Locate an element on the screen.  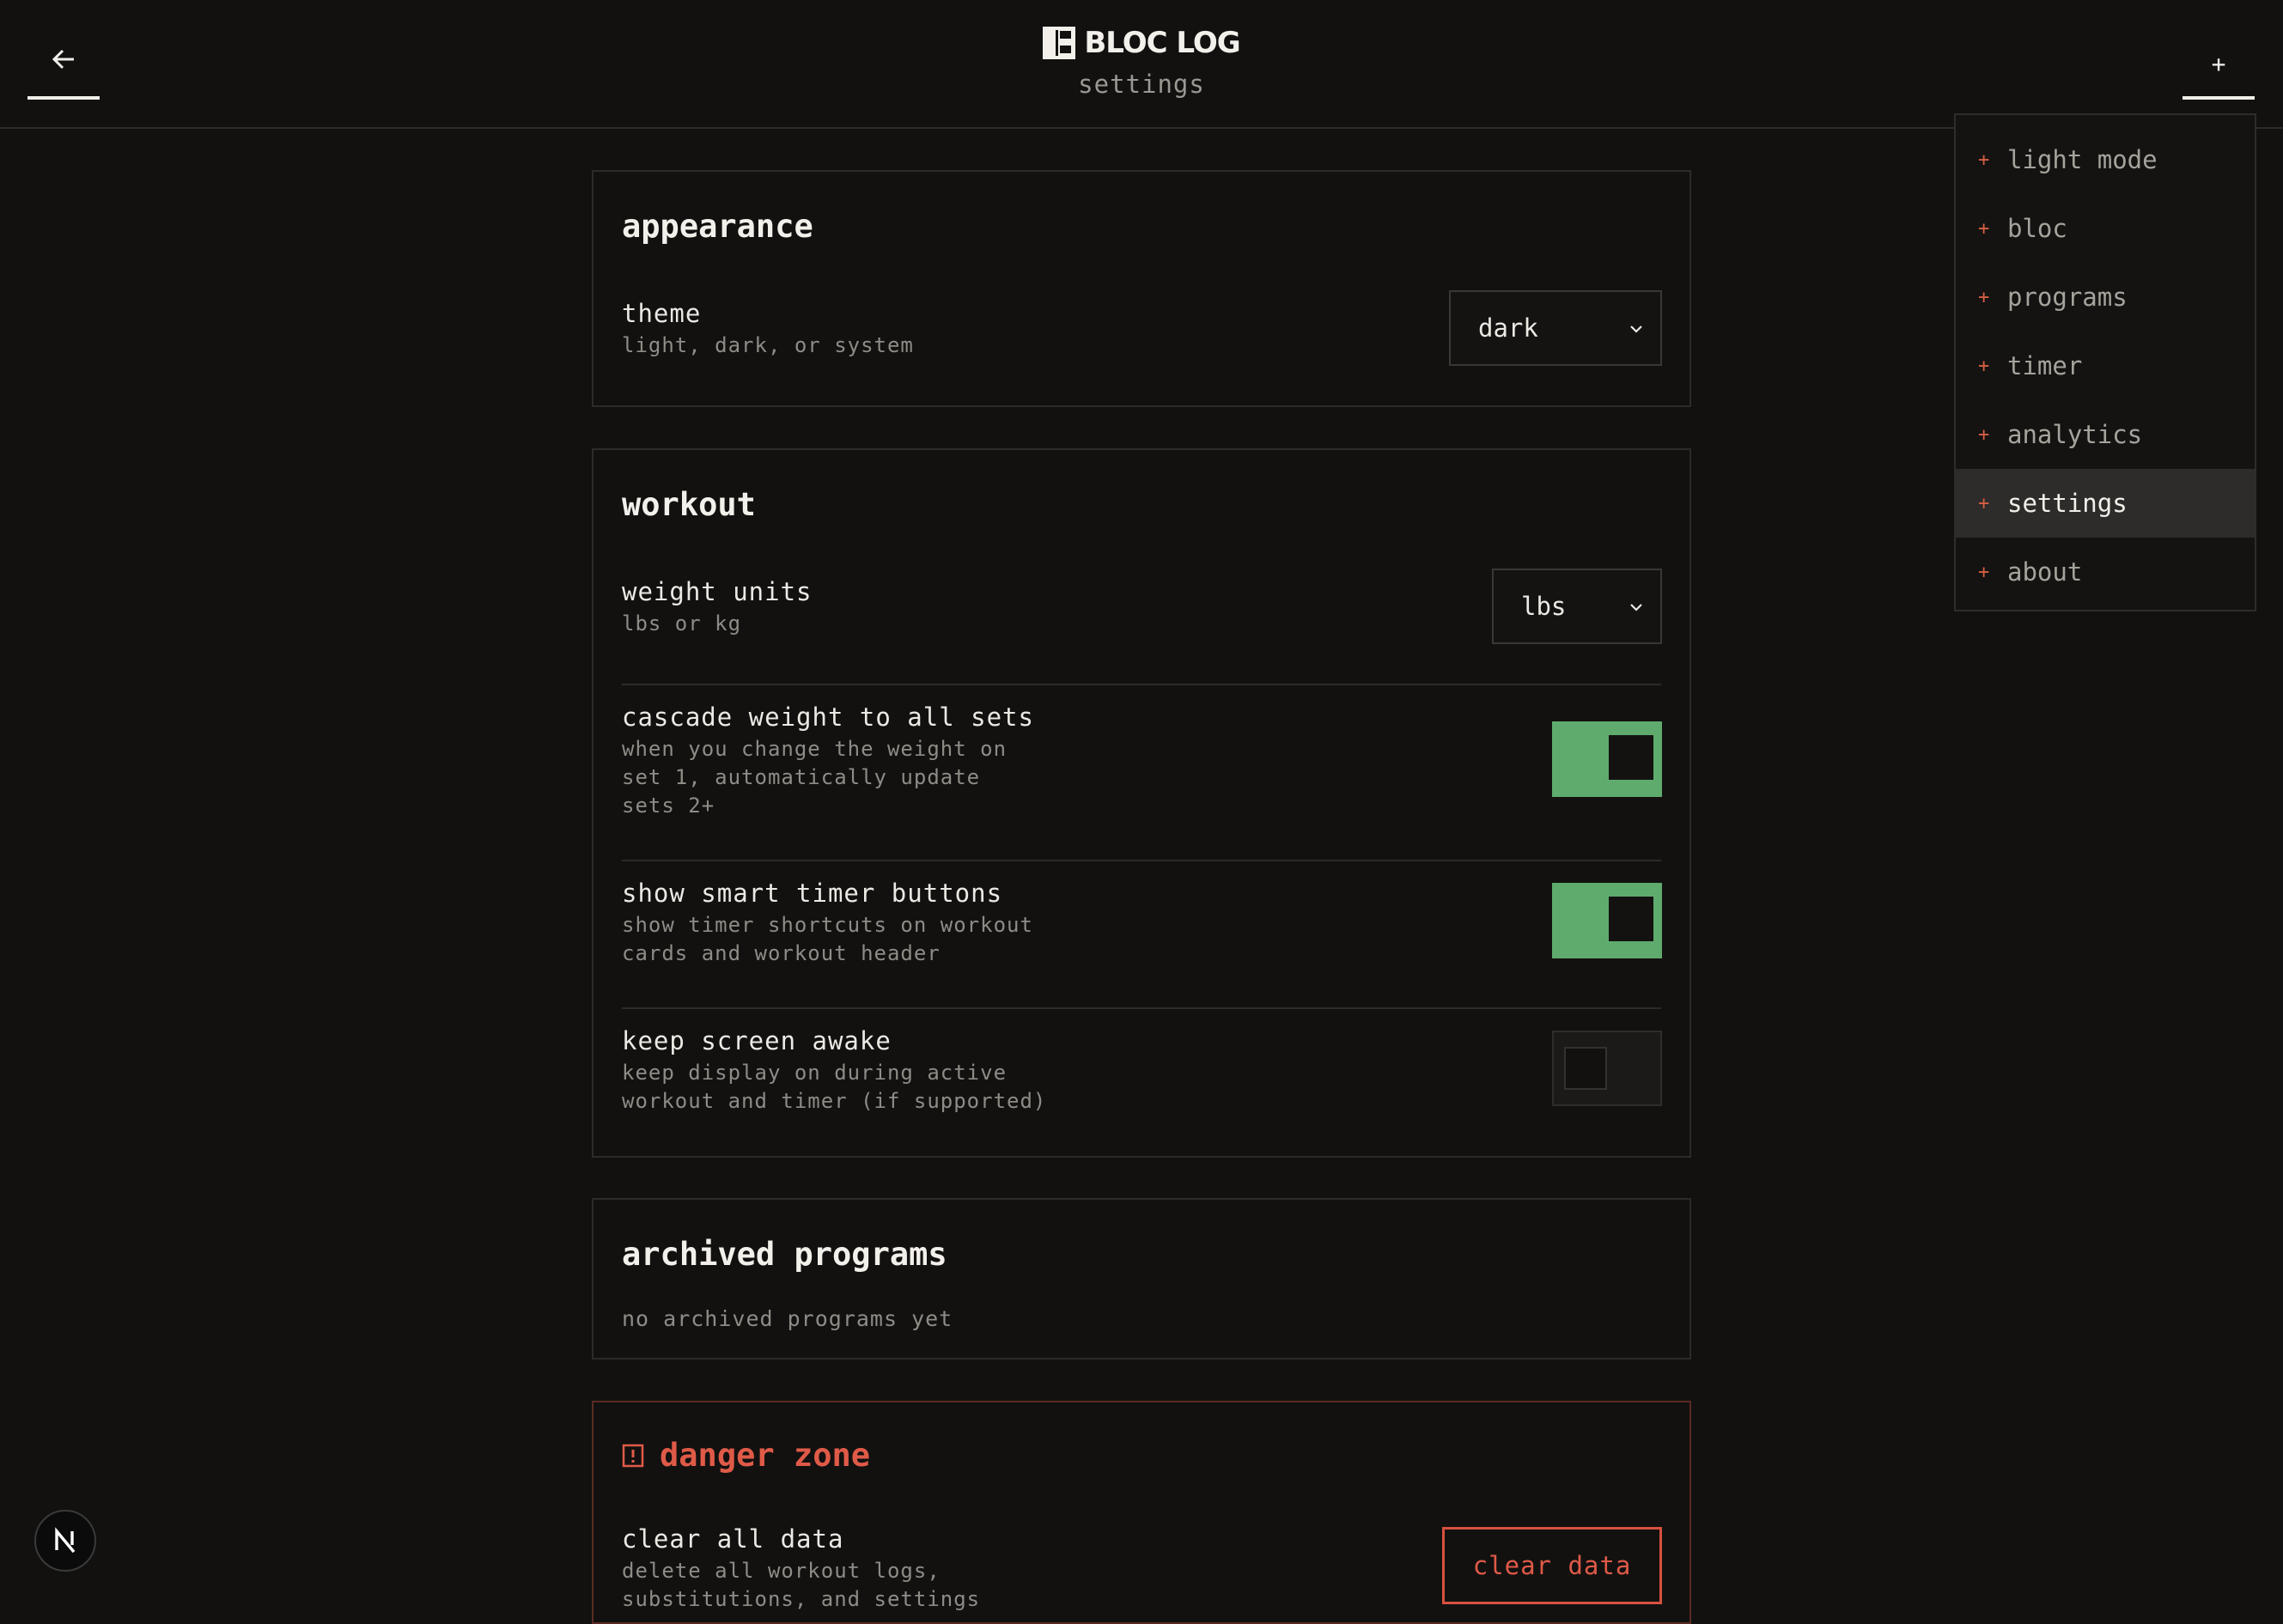
nav-item-timer: + timer is located at coordinates (2105, 365).